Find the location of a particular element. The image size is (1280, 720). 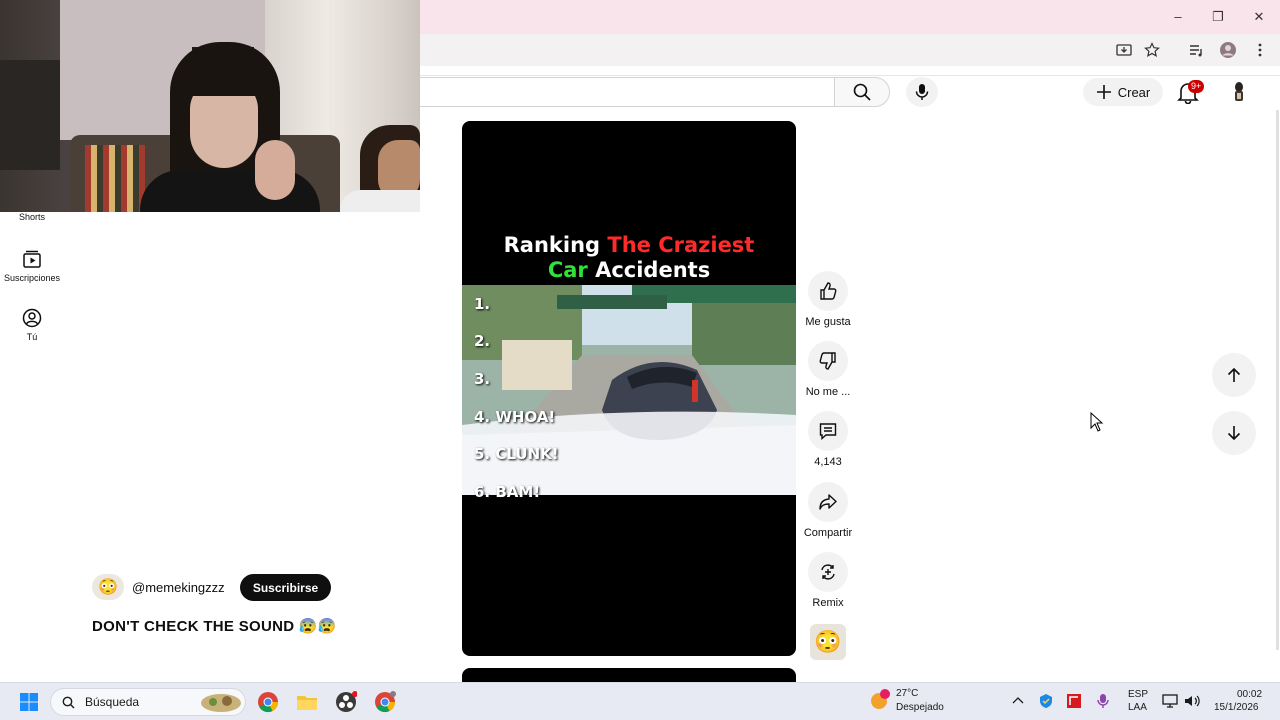

language-indicator-top: ESP is located at coordinates (1138, 695).